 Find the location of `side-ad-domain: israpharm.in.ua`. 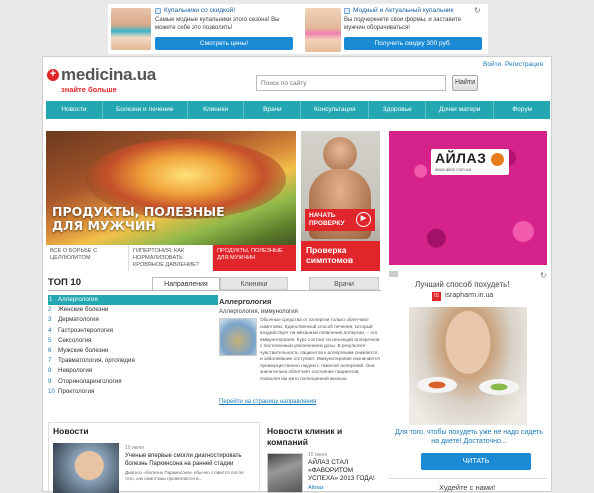

side-ad-domain: israpharm.in.ua is located at coordinates (469, 295).